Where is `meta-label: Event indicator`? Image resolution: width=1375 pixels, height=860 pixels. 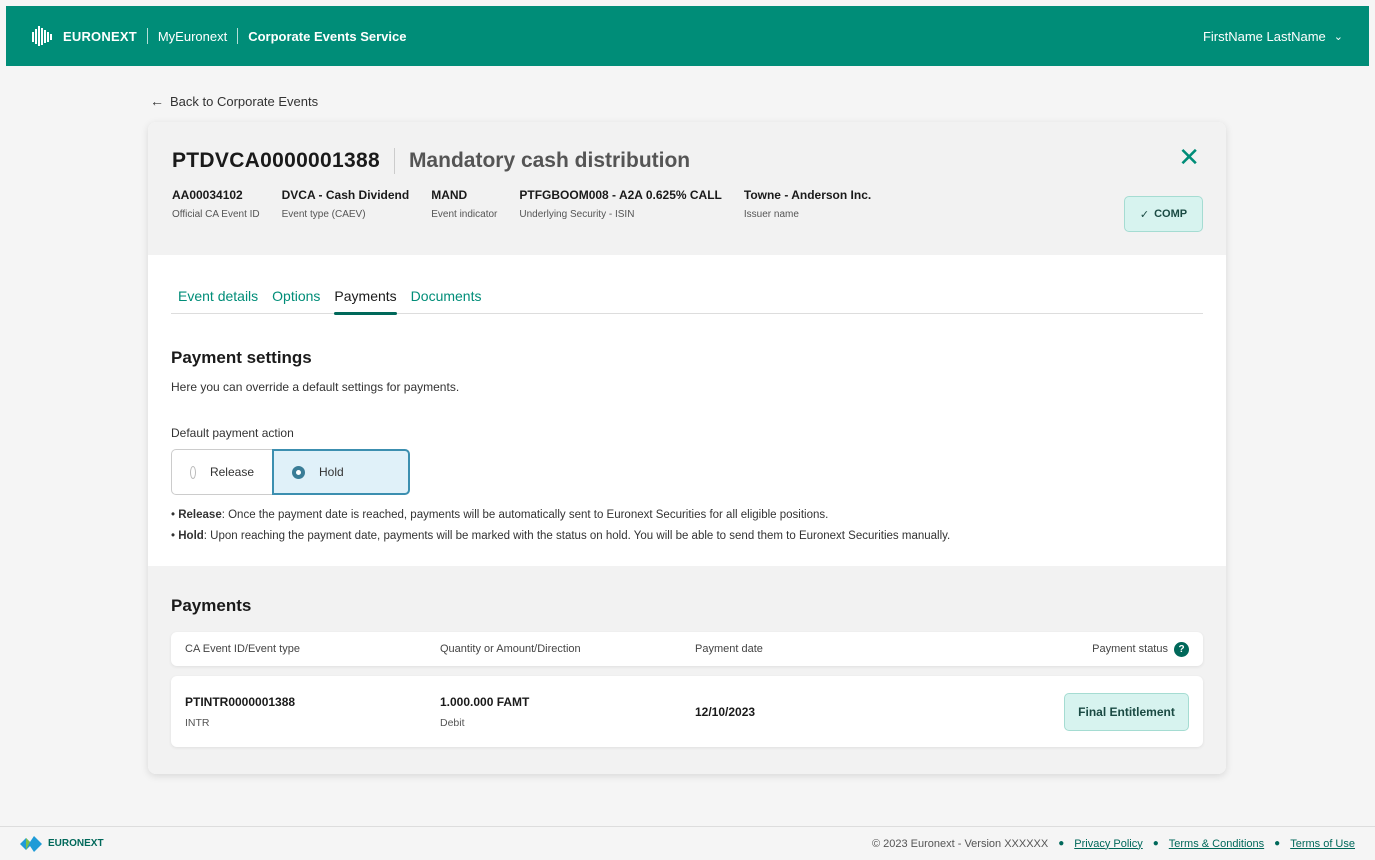 meta-label: Event indicator is located at coordinates (464, 214).